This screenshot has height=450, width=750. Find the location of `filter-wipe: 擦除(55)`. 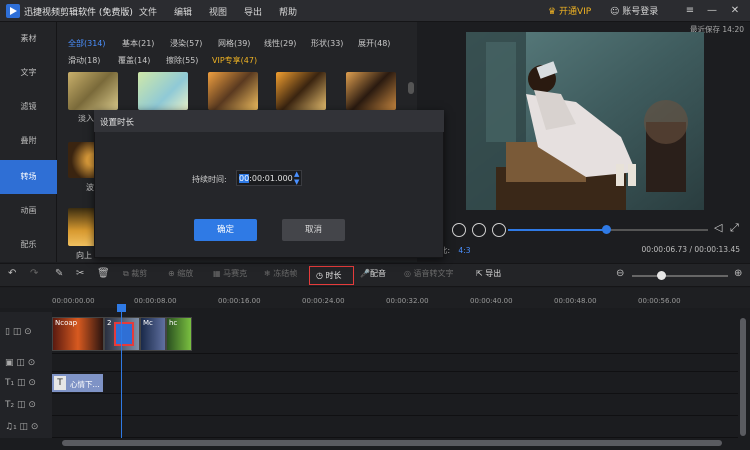

filter-wipe: 擦除(55) is located at coordinates (182, 60).